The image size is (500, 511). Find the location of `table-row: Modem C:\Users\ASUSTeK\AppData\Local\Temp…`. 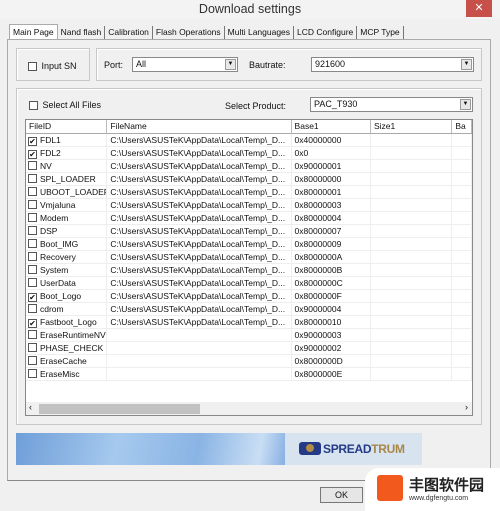

table-row: Modem C:\Users\ASUSTeK\AppData\Local\Temp… is located at coordinates (249, 218).